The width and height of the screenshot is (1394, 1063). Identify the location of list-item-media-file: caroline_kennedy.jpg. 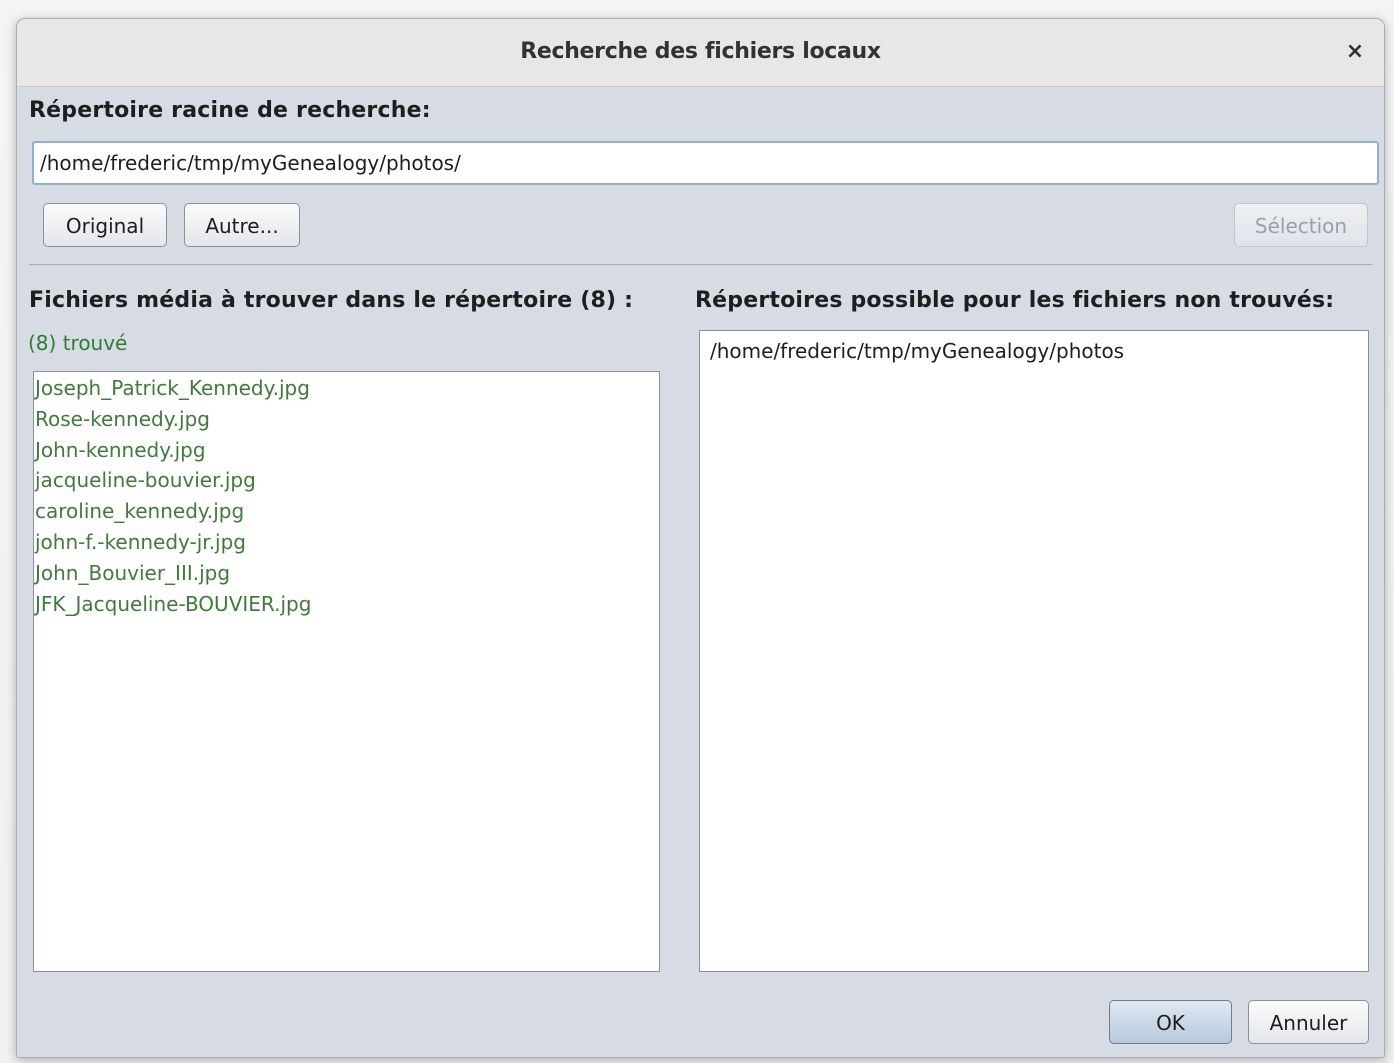
(346, 511).